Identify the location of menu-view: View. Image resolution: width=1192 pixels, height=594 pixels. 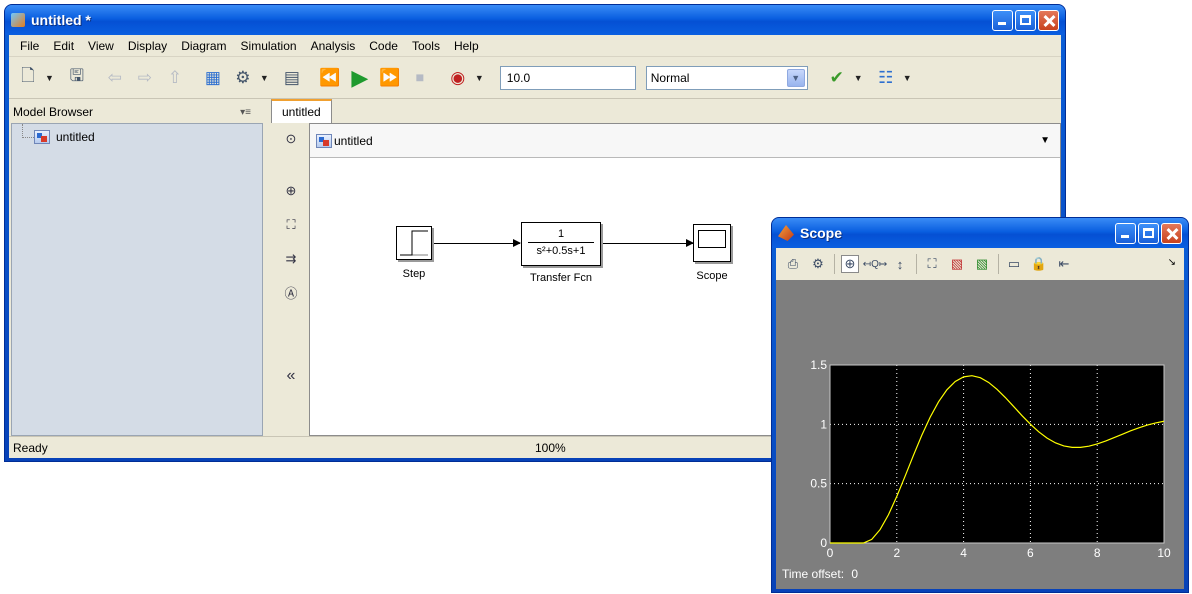
(101, 46).